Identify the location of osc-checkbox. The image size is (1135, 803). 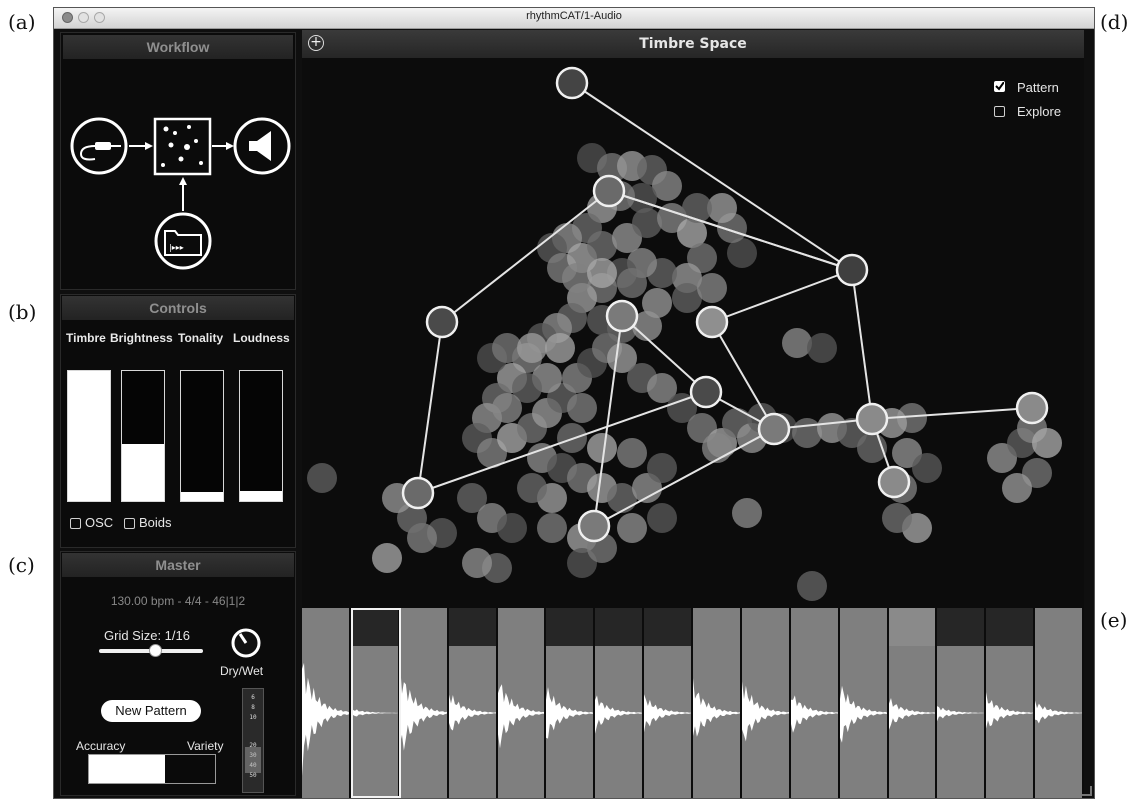
(75, 523).